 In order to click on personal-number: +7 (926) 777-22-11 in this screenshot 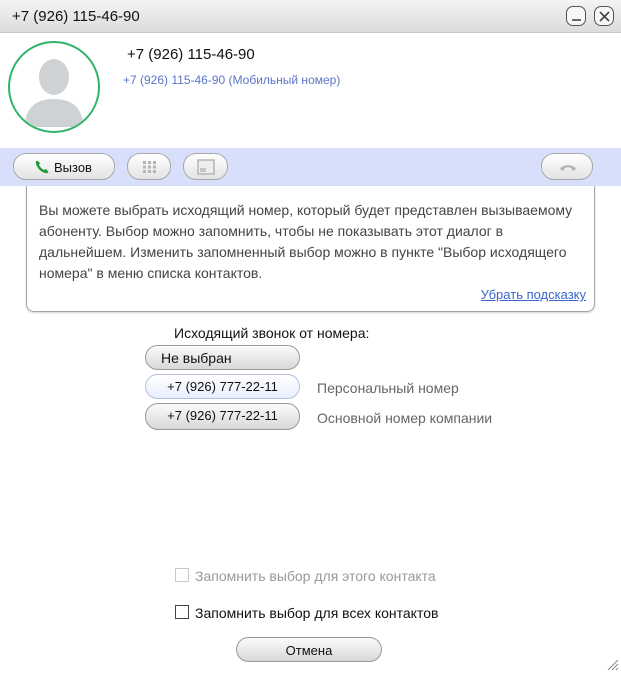, I will do `click(222, 386)`.